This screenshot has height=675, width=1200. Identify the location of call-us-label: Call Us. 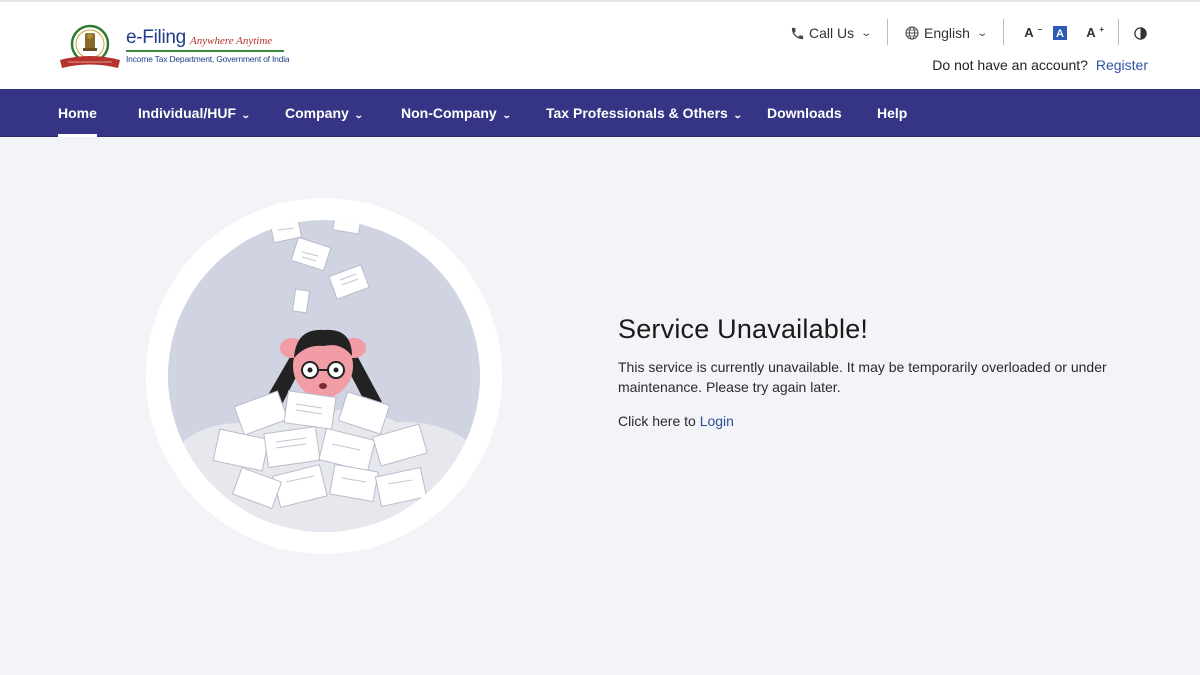
(832, 33).